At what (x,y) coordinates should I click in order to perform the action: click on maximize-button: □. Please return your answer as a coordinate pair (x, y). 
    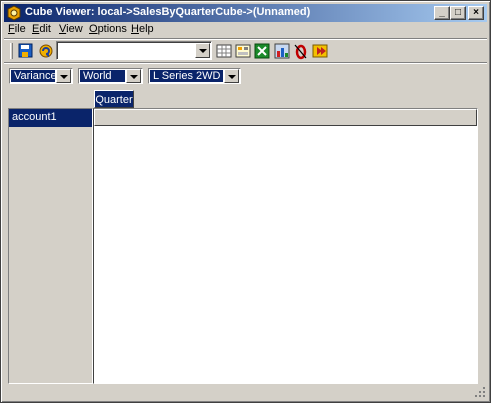
    Looking at the image, I should click on (458, 13).